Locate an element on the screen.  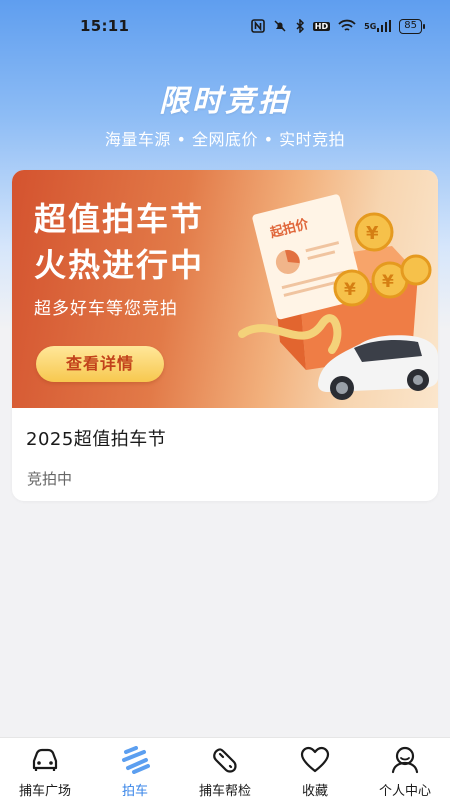
person-icon is located at coordinates (405, 760).